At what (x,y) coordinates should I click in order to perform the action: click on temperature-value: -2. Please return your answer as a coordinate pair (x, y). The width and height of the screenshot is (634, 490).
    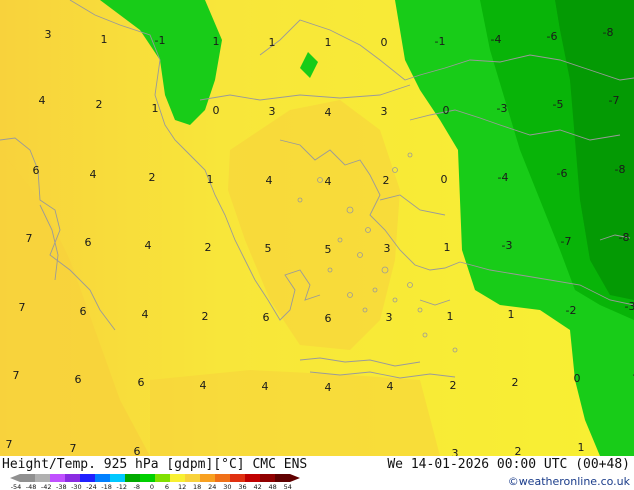
    Looking at the image, I should click on (571, 310).